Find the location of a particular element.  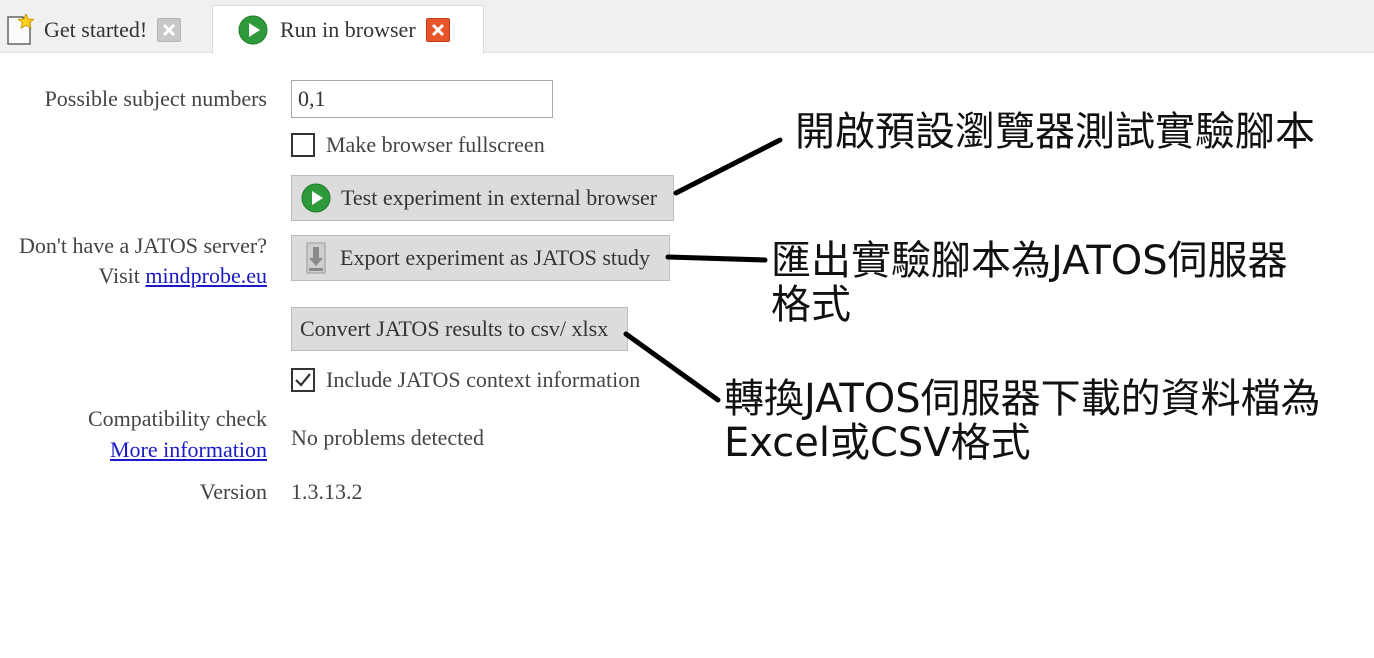

annotation-test: 開啟預設瀏覽器測試實驗腳本 is located at coordinates (1055, 132).